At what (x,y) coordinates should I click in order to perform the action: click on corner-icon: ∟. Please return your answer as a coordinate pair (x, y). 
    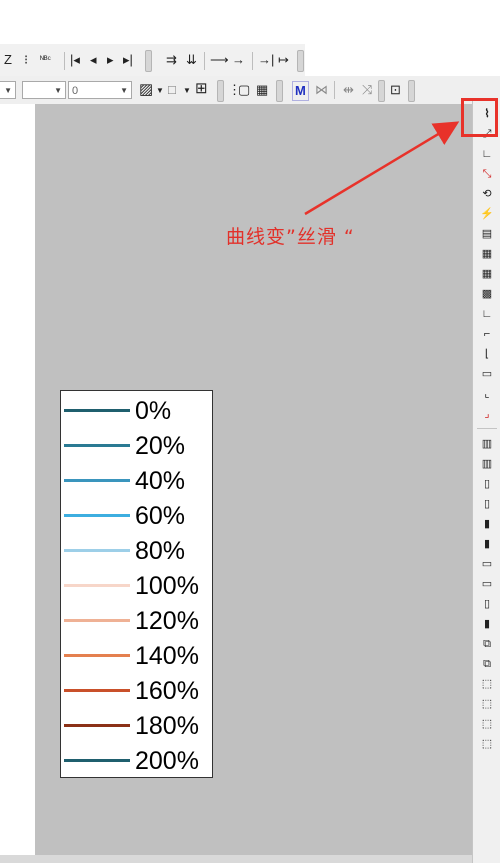
    Looking at the image, I should click on (487, 314).